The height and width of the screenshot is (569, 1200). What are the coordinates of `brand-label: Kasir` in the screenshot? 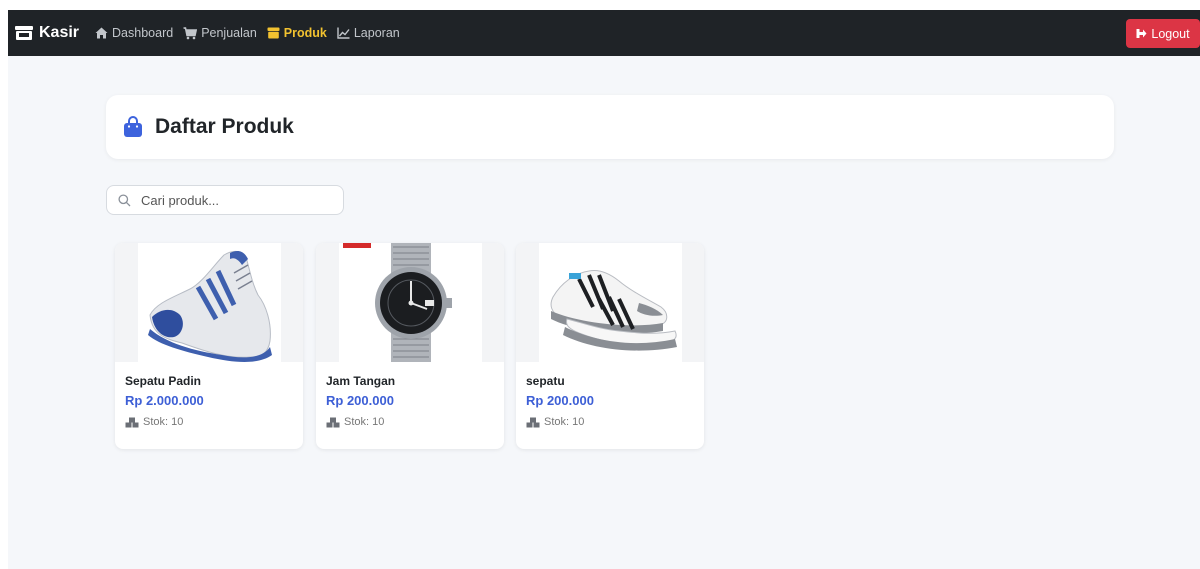 It's located at (59, 32).